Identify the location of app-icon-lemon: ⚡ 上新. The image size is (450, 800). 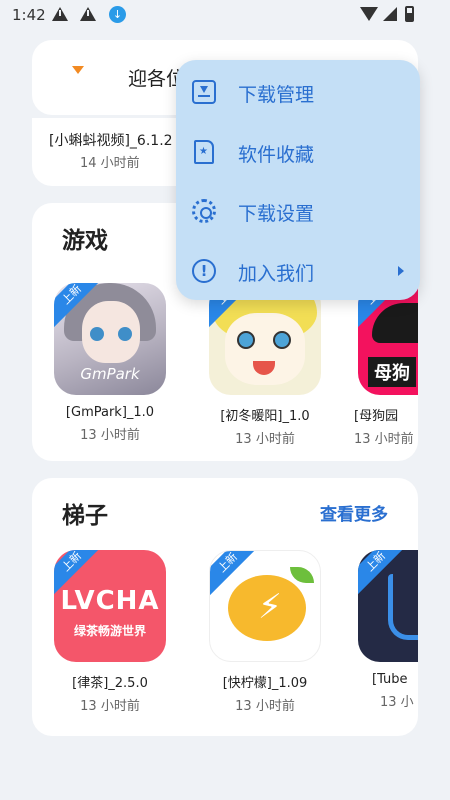
(265, 606).